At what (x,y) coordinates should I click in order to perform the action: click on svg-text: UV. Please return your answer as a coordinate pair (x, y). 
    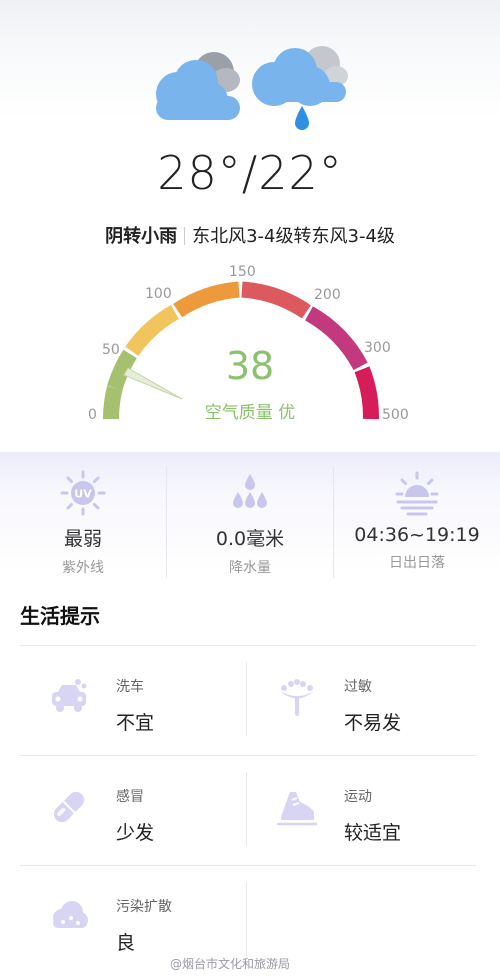
    Looking at the image, I should click on (83, 494).